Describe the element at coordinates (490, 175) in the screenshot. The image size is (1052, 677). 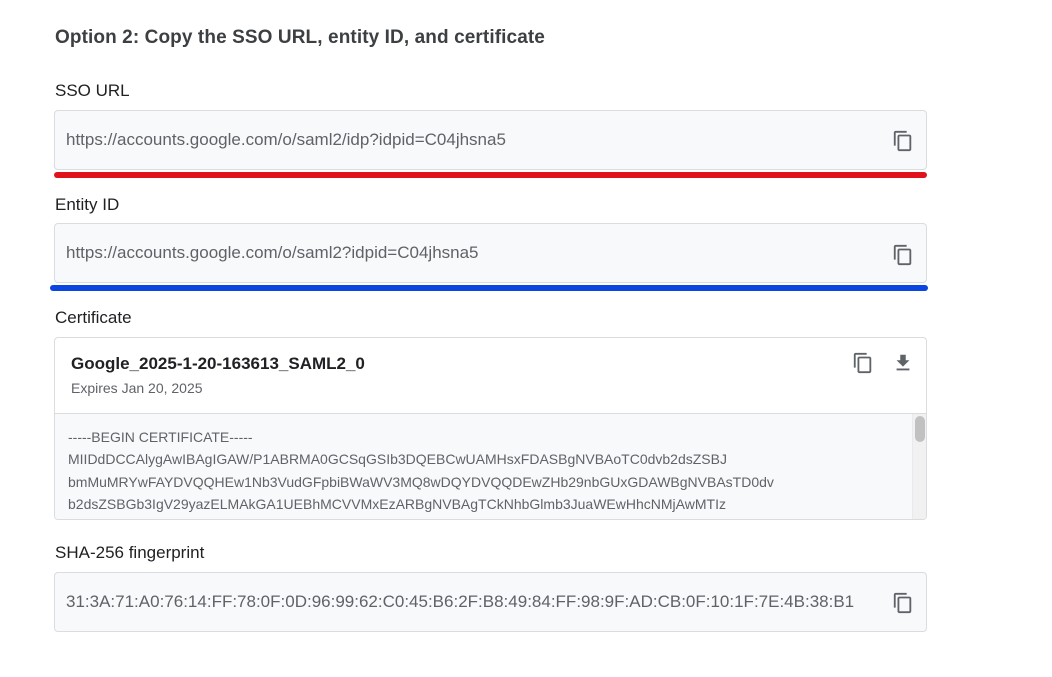
I see `sso-url-highlight` at that location.